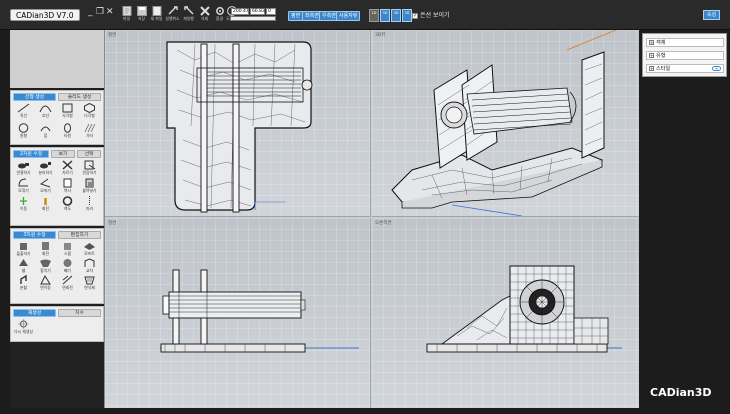  I want to click on tree-item-object: + 객체, so click(685, 42).